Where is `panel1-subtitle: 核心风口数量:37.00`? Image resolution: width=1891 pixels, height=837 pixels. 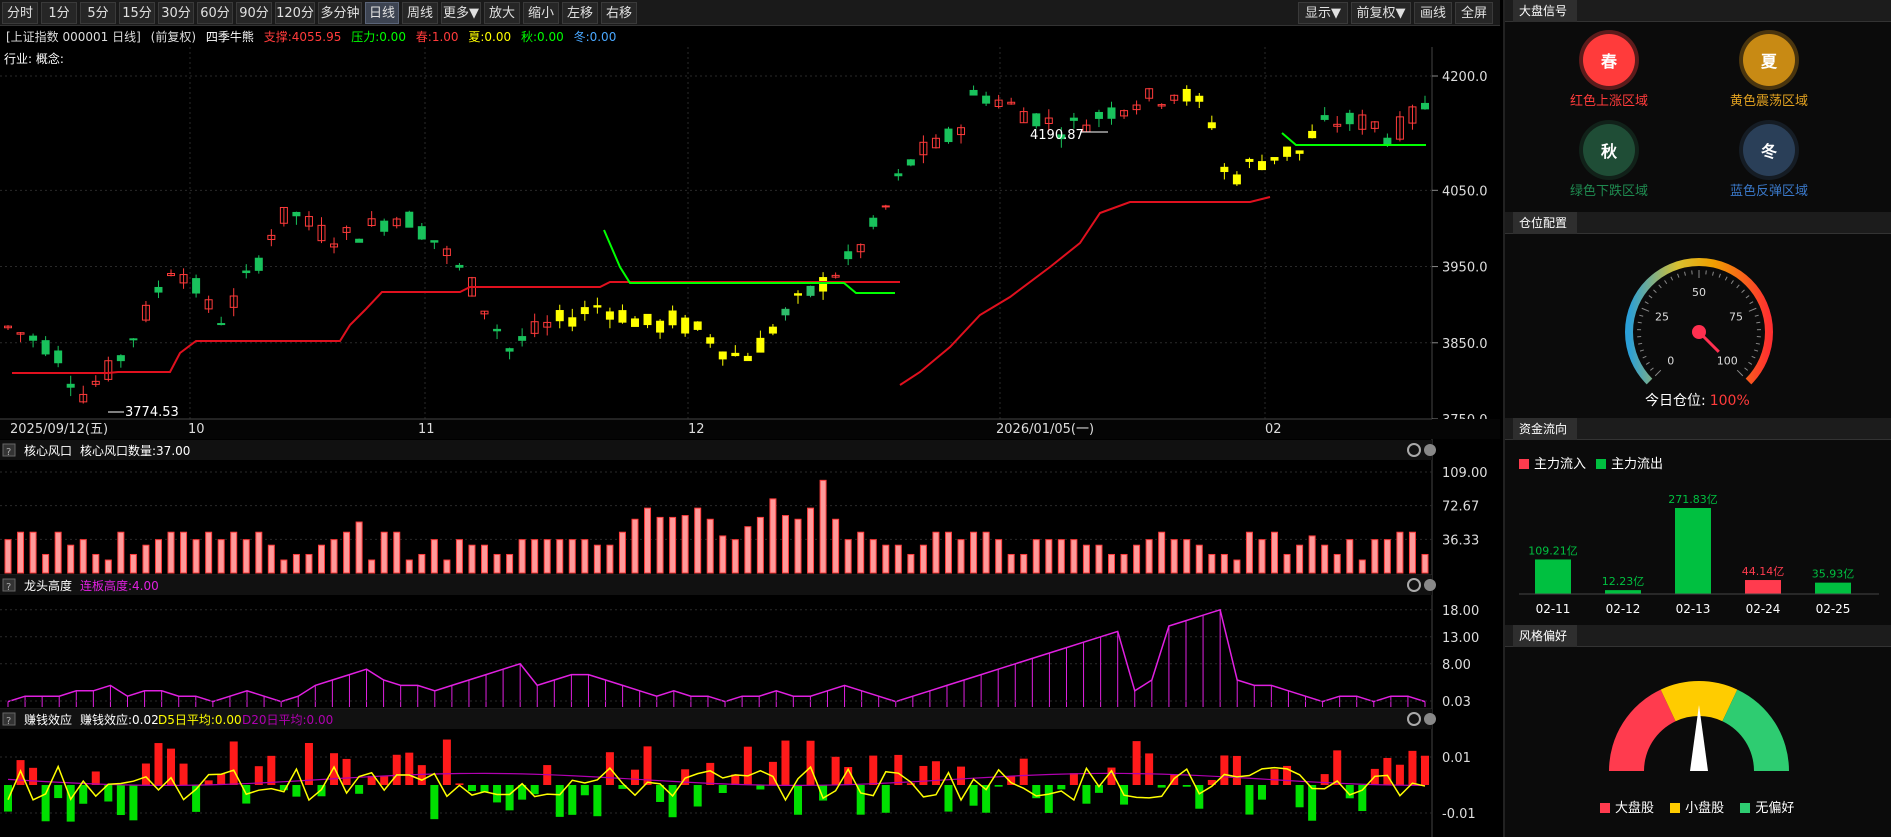 panel1-subtitle: 核心风口数量:37.00 is located at coordinates (135, 450).